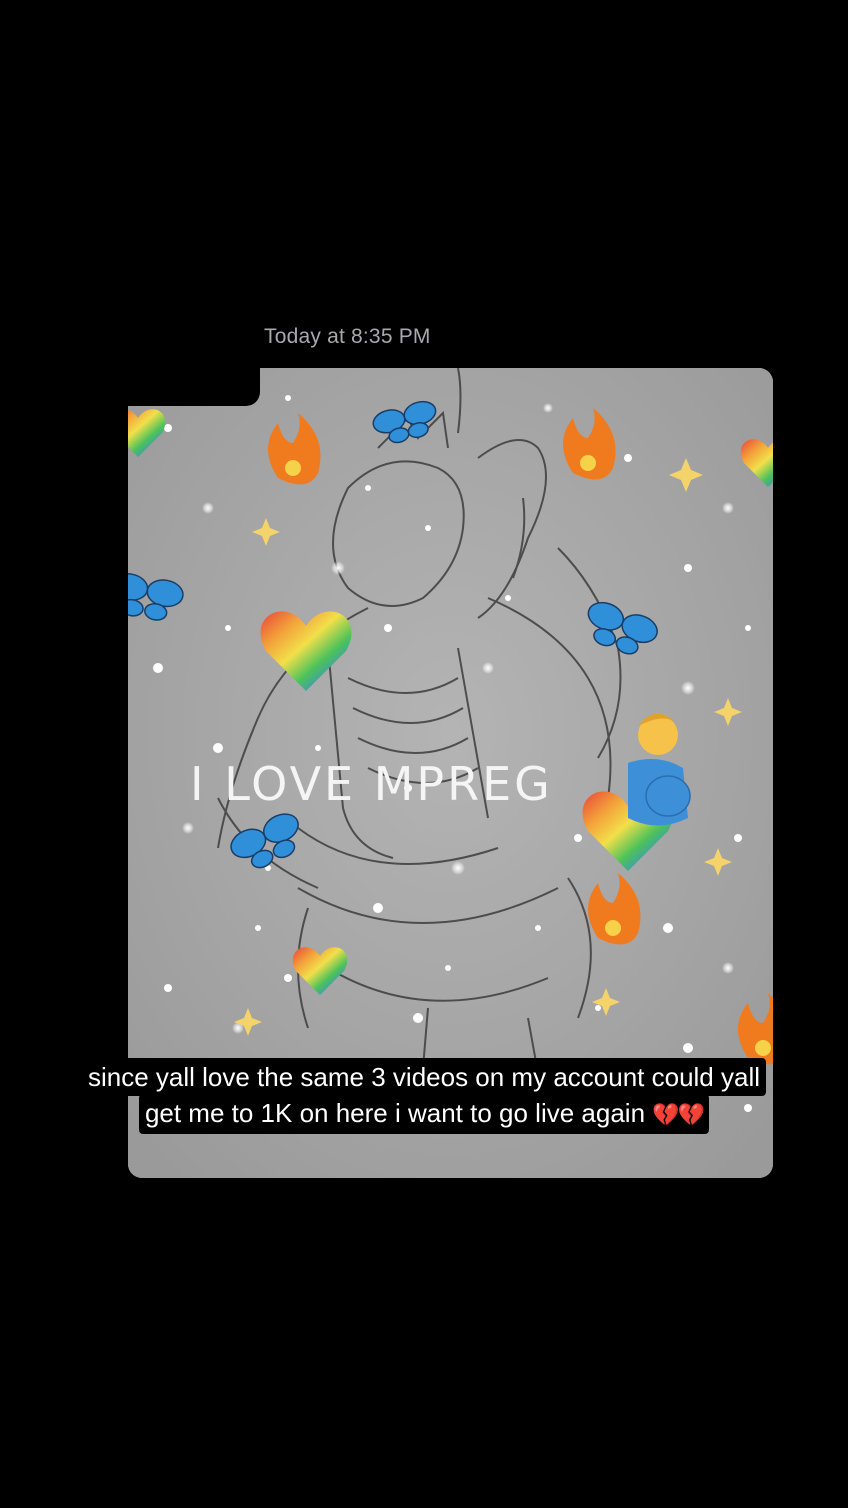  Describe the element at coordinates (678, 1114) in the screenshot. I see `broken-heart-icon: 💔💔` at that location.